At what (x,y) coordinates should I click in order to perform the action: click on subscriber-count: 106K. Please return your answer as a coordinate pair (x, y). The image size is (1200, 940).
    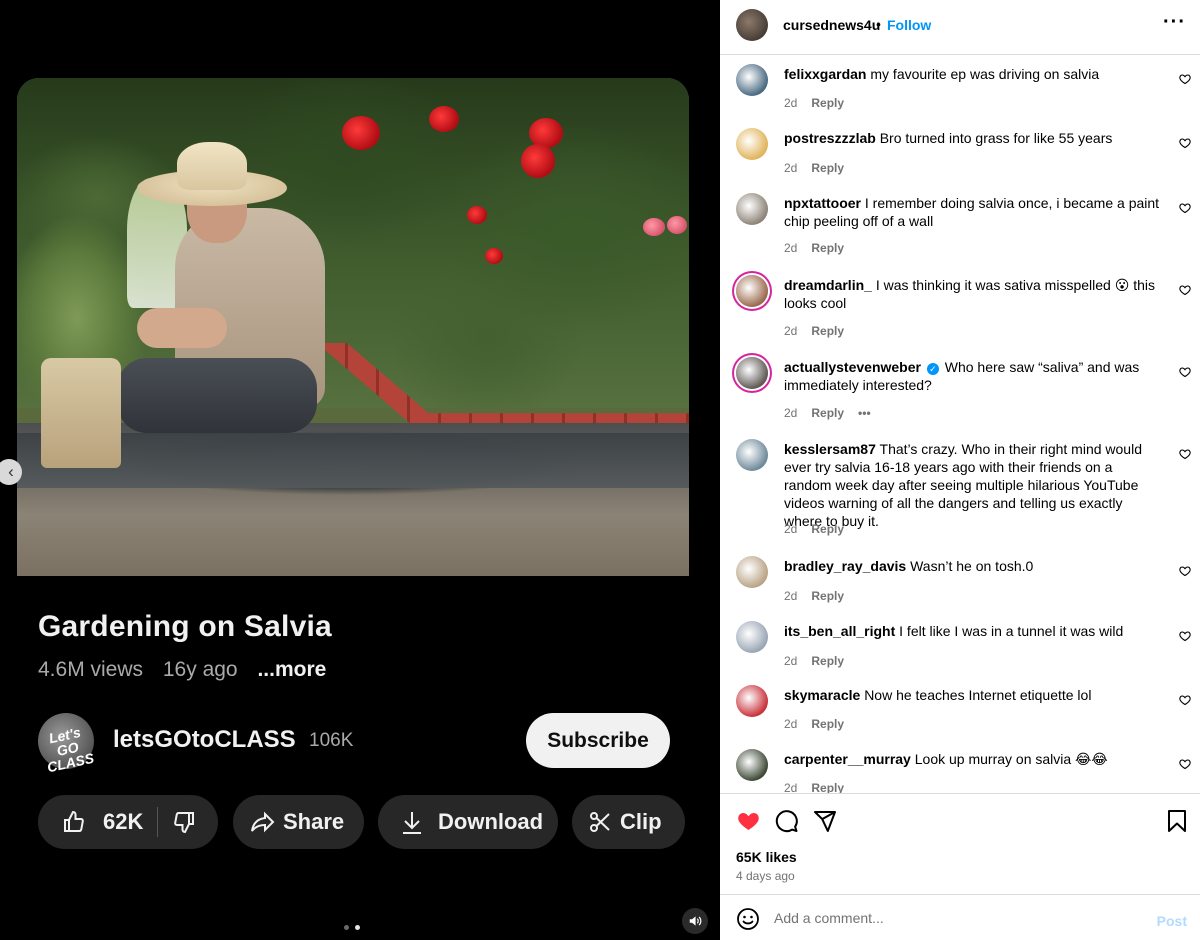
    Looking at the image, I should click on (331, 740).